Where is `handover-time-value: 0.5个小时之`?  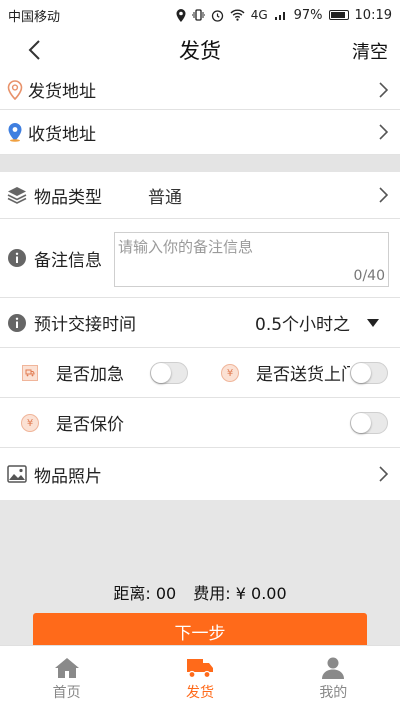
handover-time-value: 0.5个小时之 is located at coordinates (302, 322).